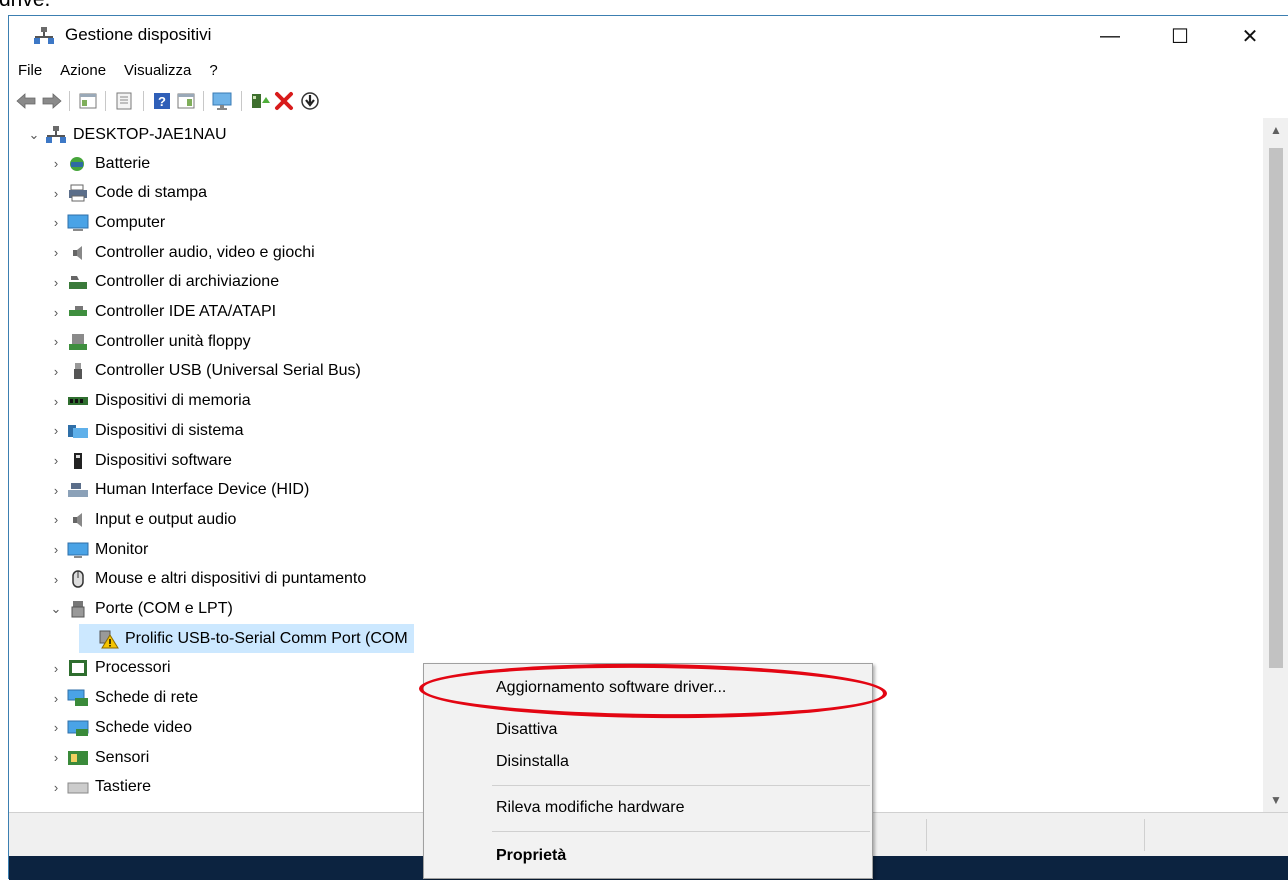  What do you see at coordinates (1275, 800) in the screenshot?
I see `scroll-down-icon: ▼` at bounding box center [1275, 800].